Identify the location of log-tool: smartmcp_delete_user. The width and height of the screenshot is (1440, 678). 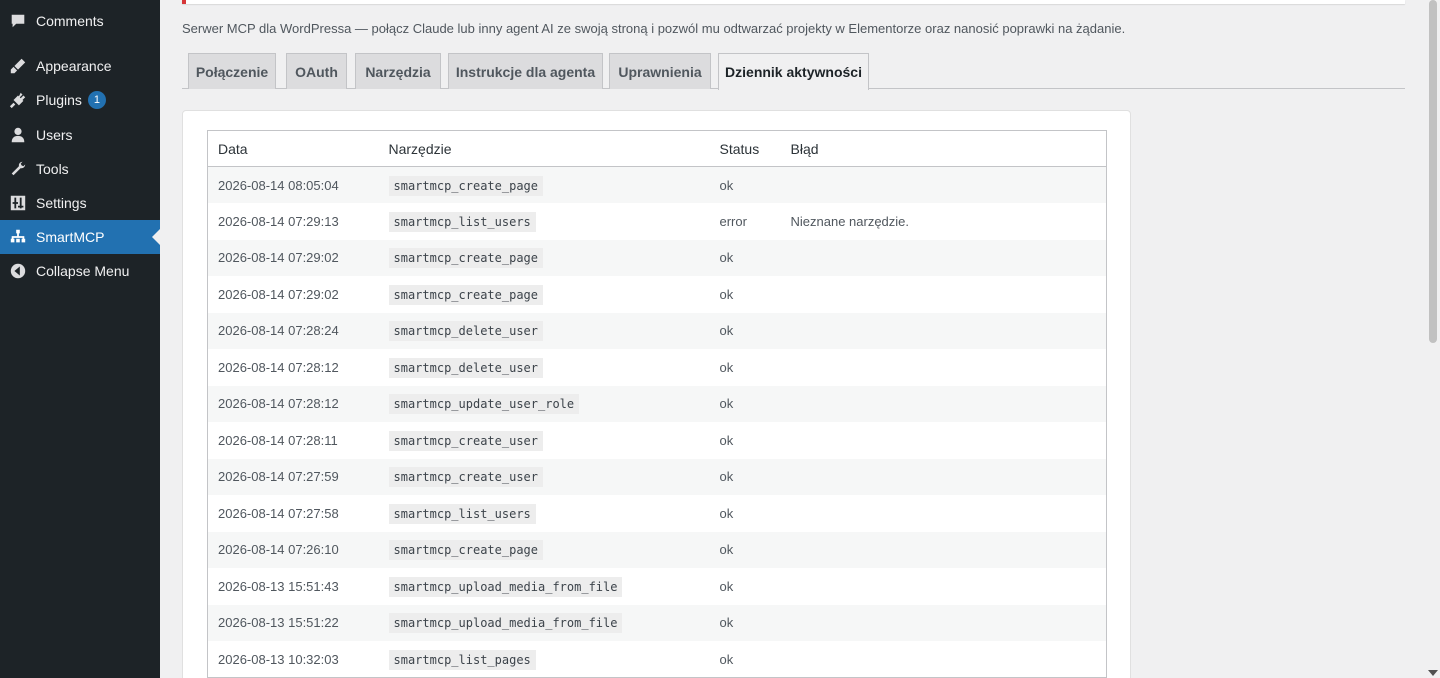
(465, 367).